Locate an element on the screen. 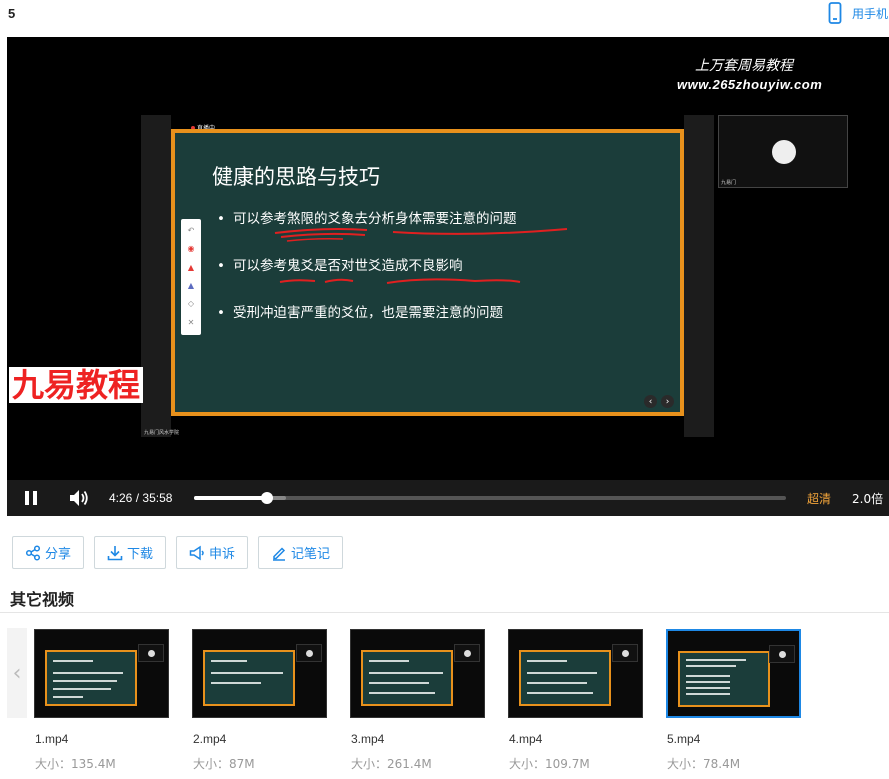 The width and height of the screenshot is (889, 779). progress-fill is located at coordinates (231, 498).